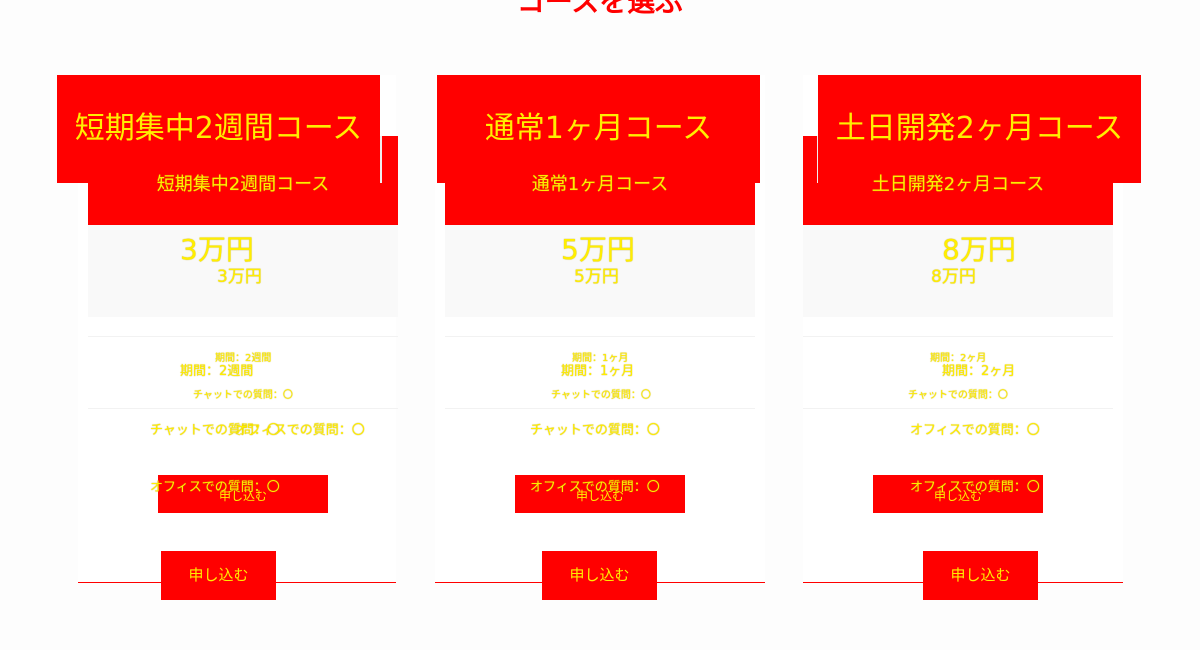  Describe the element at coordinates (598, 129) in the screenshot. I see `course-title: 通常1ヶ月コース` at that location.